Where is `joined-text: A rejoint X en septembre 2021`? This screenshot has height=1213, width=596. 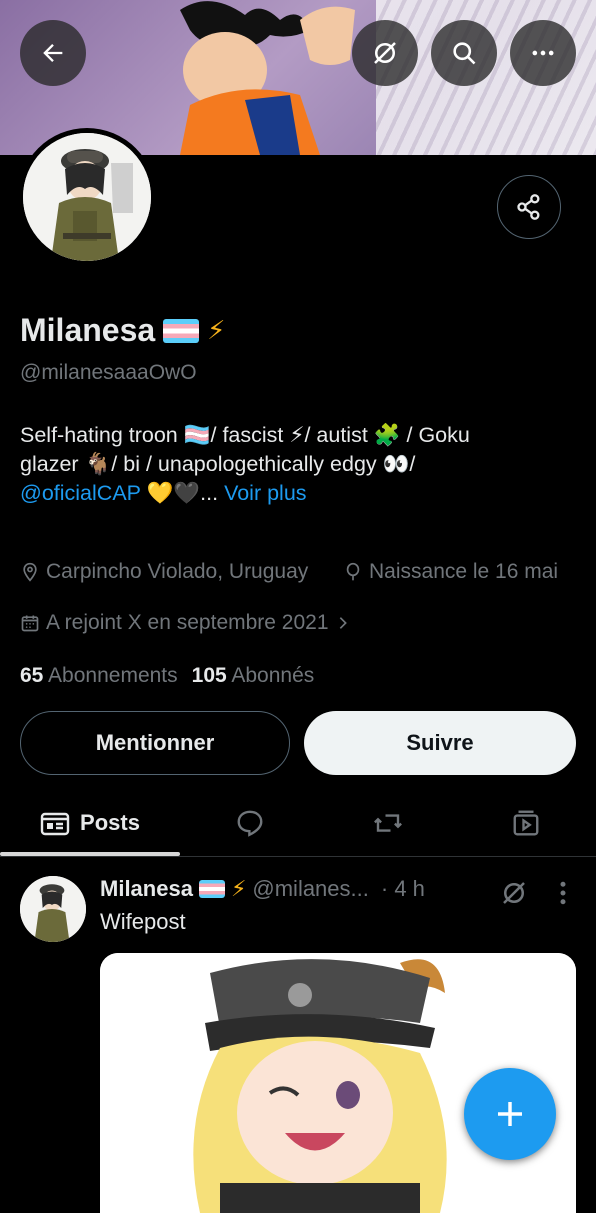 joined-text: A rejoint X en septembre 2021 is located at coordinates (187, 622).